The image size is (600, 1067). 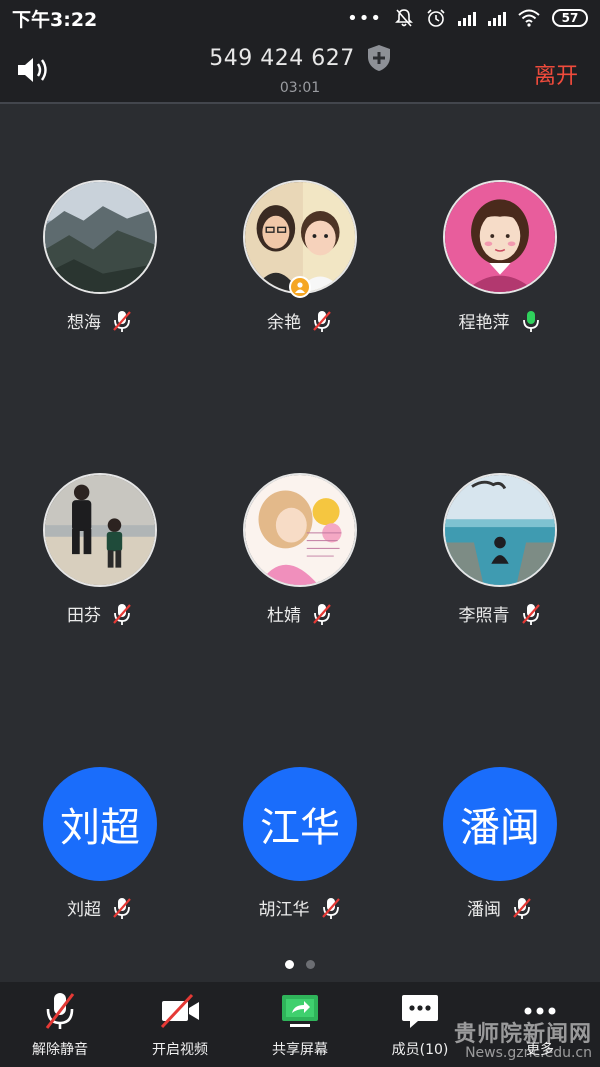 I want to click on participant-name-row: 想海, so click(x=100, y=320).